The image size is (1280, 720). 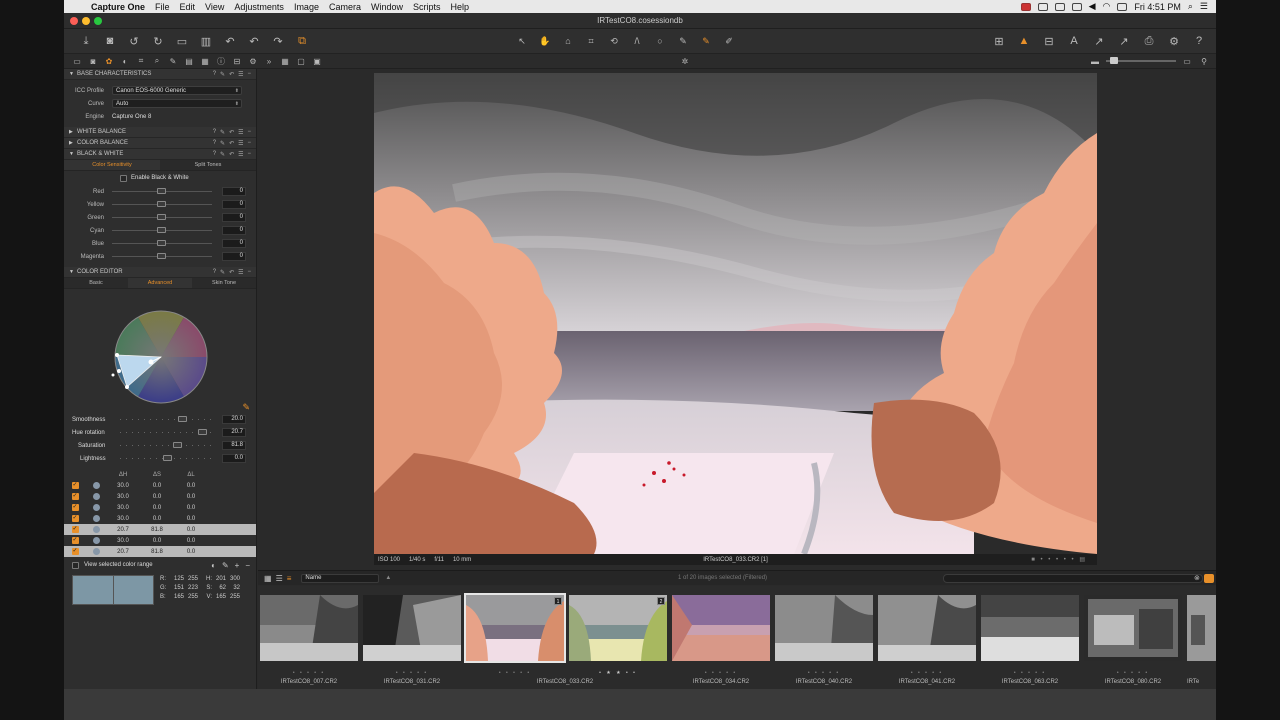 What do you see at coordinates (160, 132) in the screenshot?
I see `white-balance-header: ▶ WHITE BALANCE ? ✎ ↶ ☰ −` at bounding box center [160, 132].